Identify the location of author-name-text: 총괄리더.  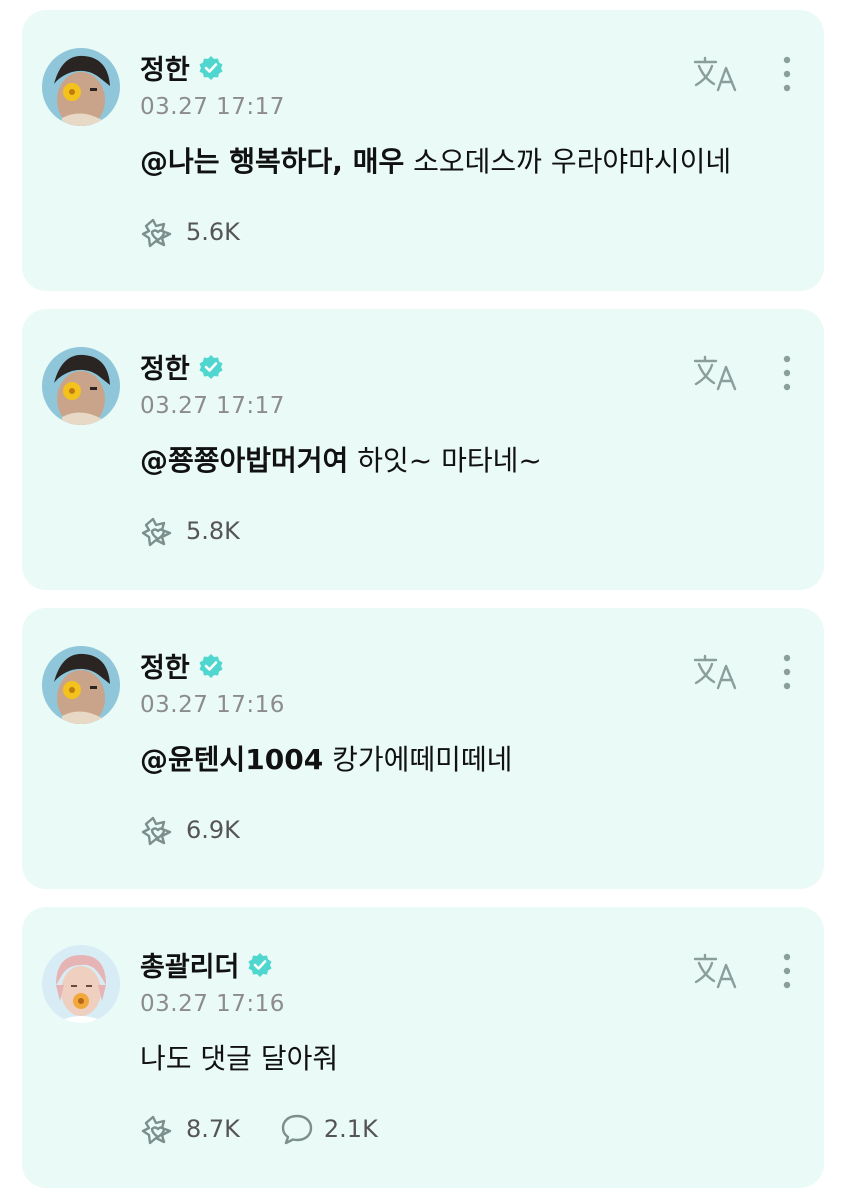
(189, 964).